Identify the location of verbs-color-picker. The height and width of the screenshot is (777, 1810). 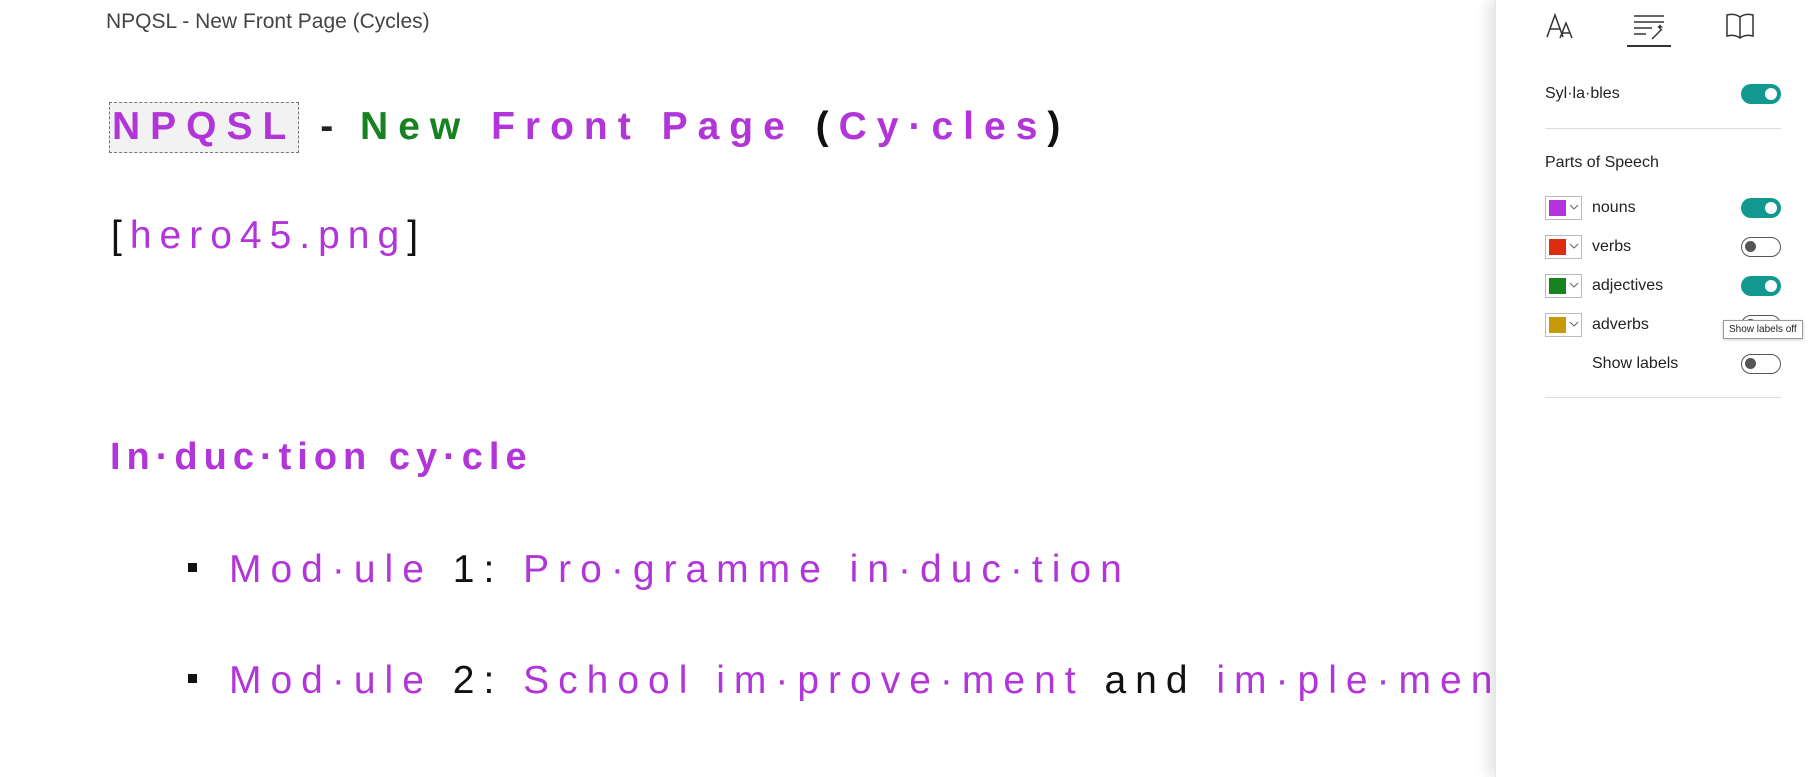
(1563, 247).